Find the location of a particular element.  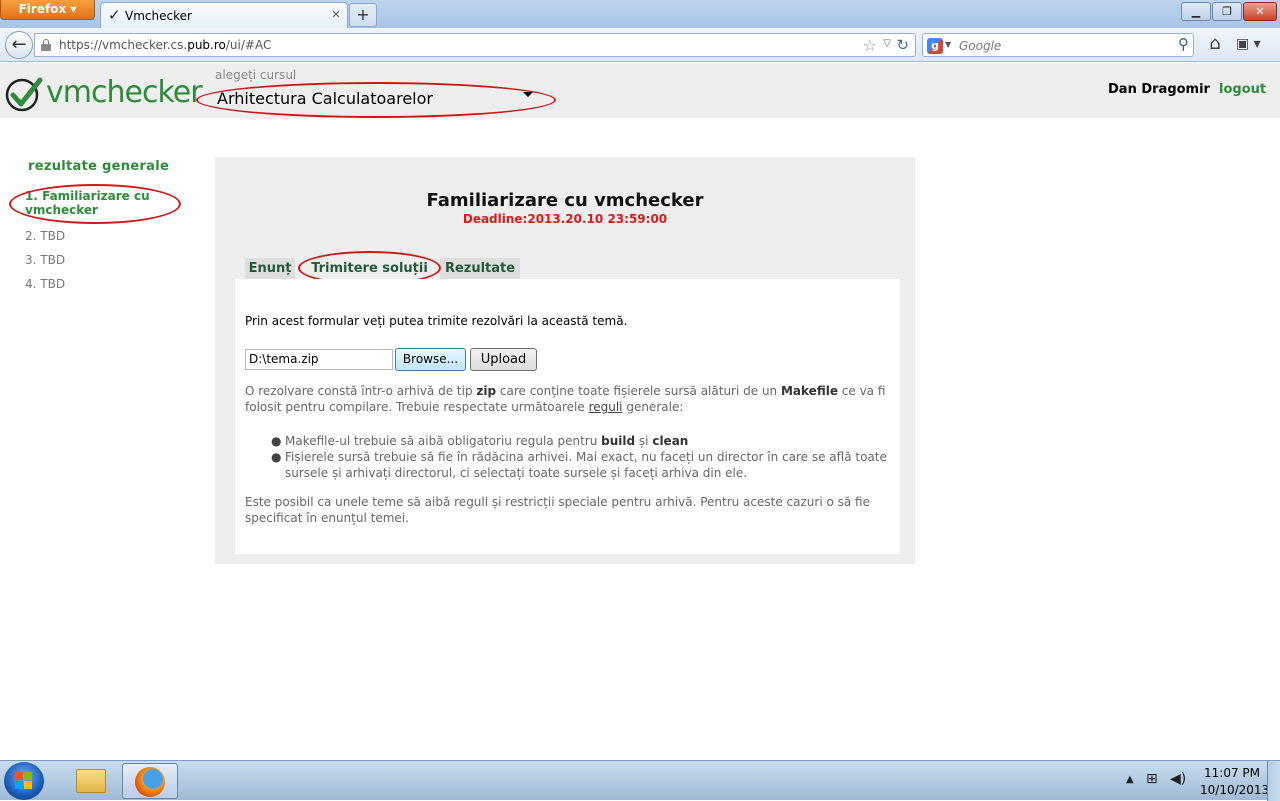

sidebar-item-assignment-2: 2. TBD is located at coordinates (45, 236).